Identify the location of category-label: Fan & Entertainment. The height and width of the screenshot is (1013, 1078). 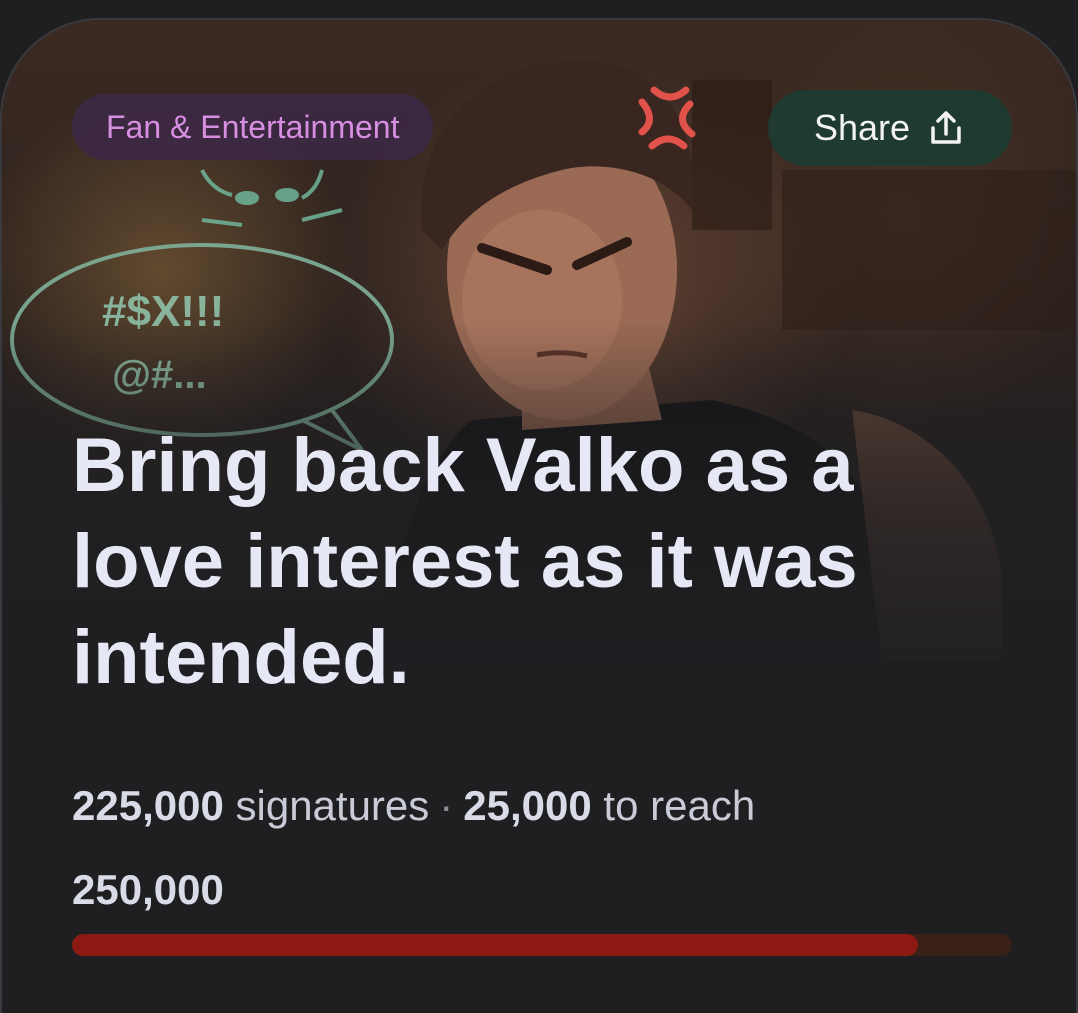
(253, 127).